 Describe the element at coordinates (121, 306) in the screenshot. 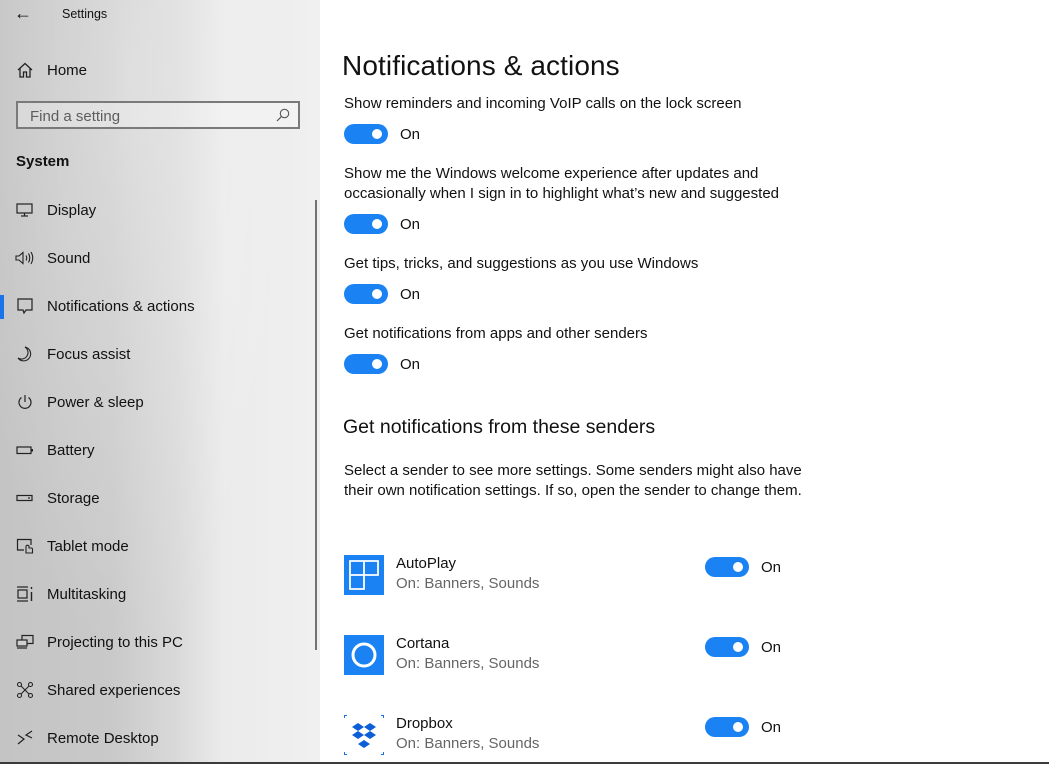

I see `sidebar-item-label: Notifications & actions` at that location.